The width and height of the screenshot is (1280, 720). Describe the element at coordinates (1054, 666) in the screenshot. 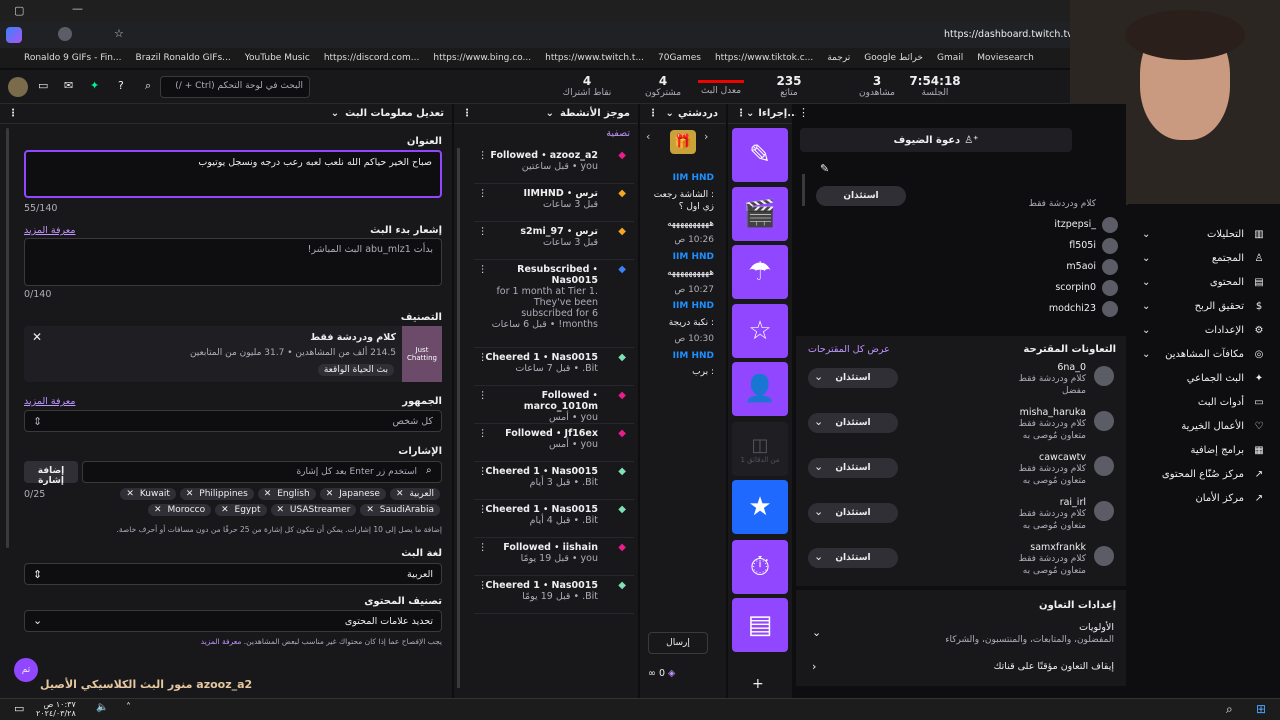

I see `pause-collab-label: إيقاف التعاون مؤقتًا على قناتك` at that location.